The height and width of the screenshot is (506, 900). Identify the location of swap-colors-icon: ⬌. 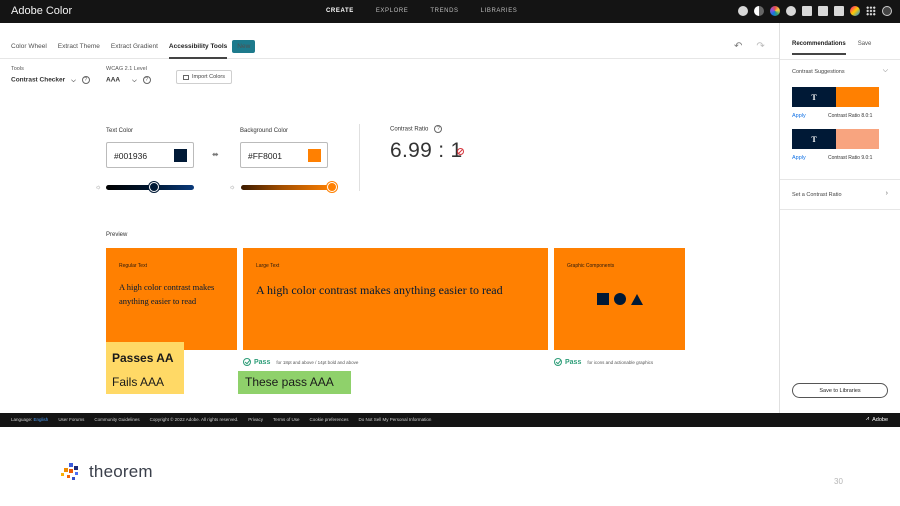
(215, 154).